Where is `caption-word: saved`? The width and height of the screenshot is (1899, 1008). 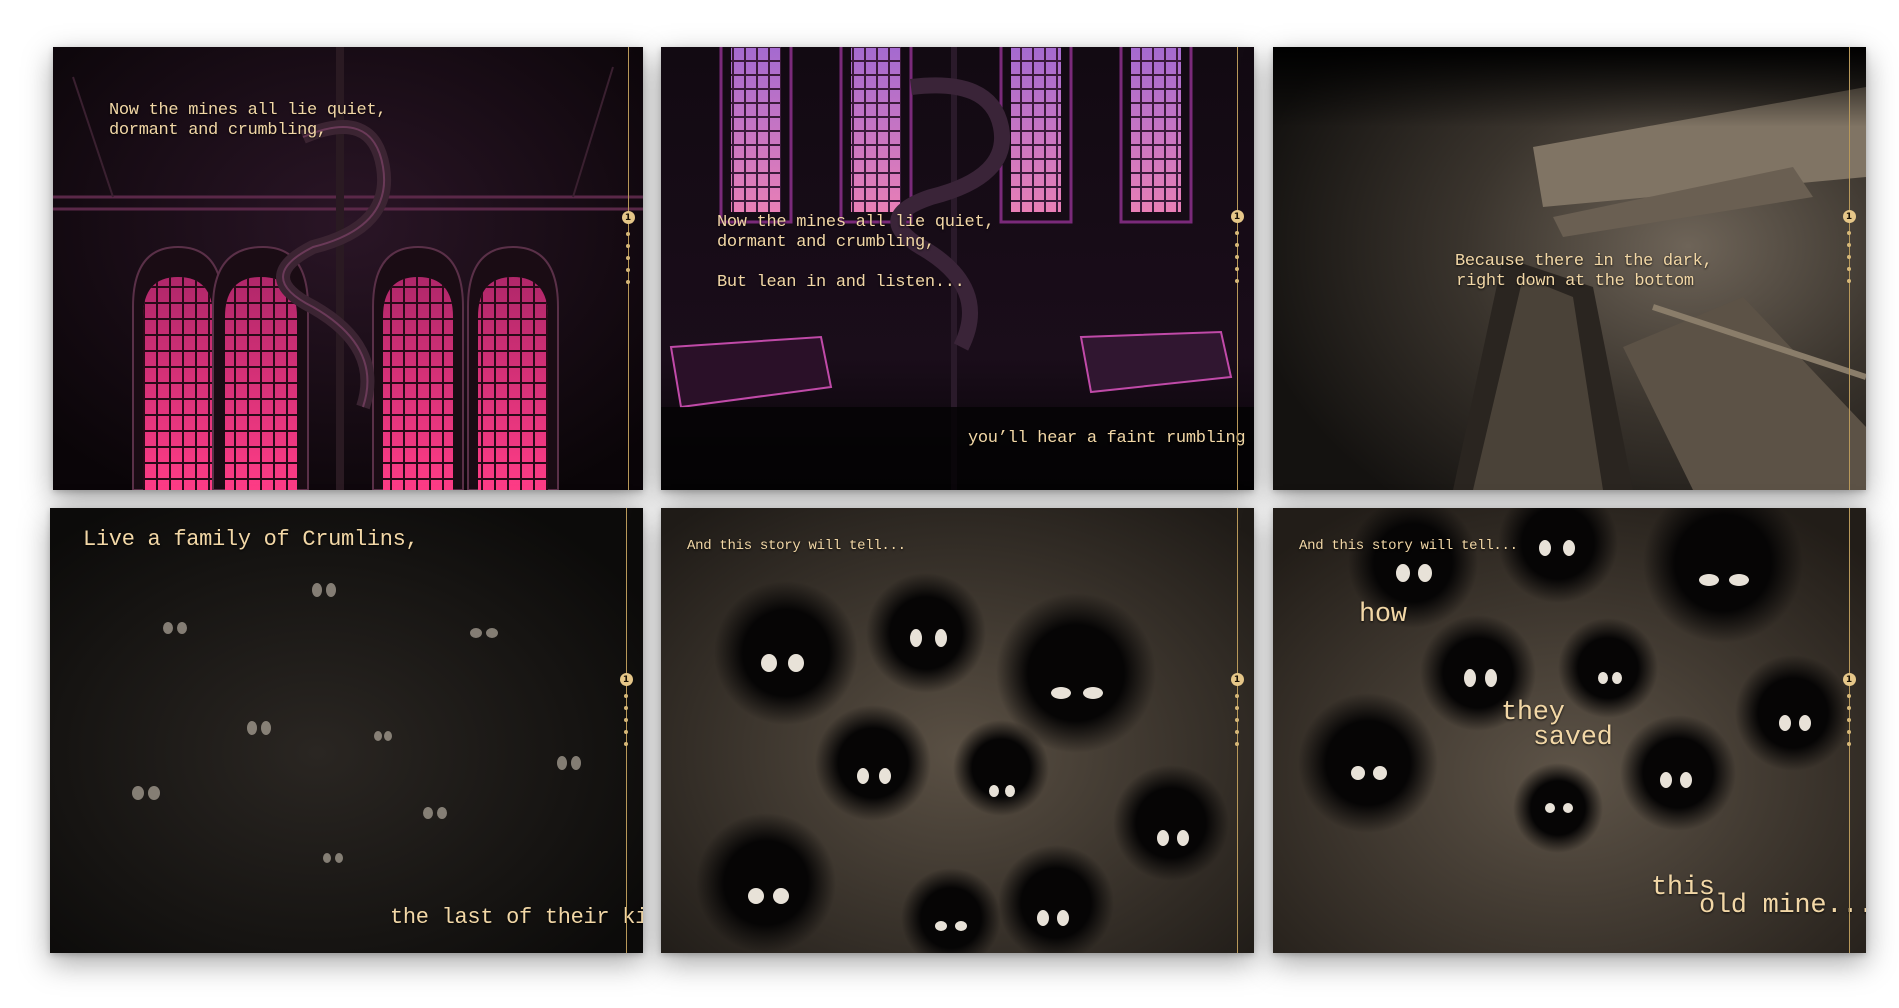
caption-word: saved is located at coordinates (1573, 738).